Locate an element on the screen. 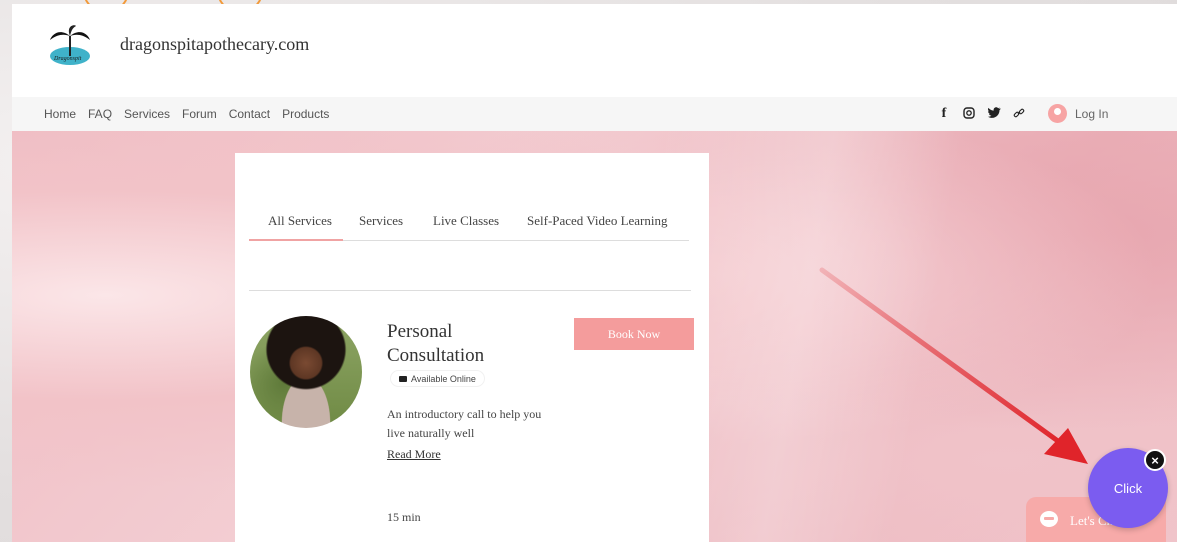 The image size is (1177, 542). chat-bubble-icon is located at coordinates (1049, 519).